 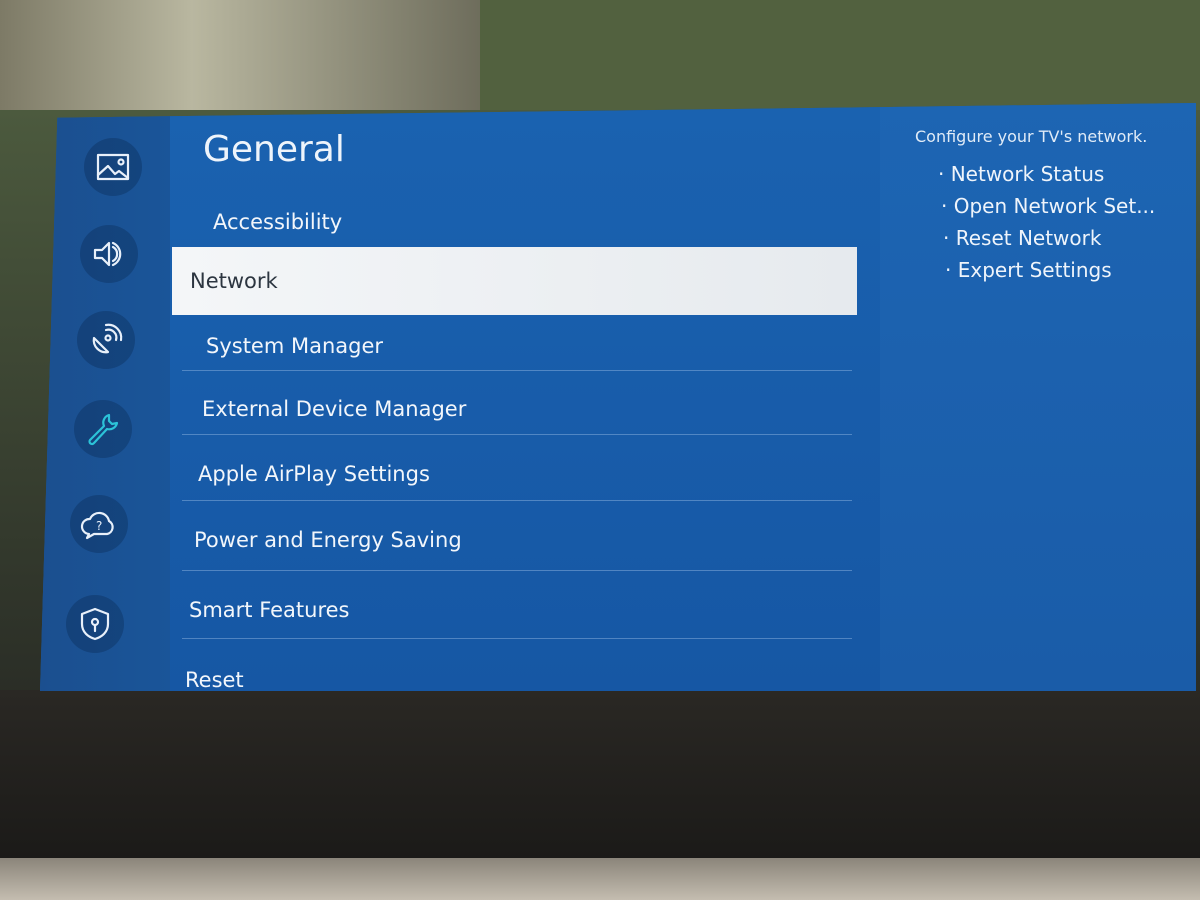 What do you see at coordinates (103, 429) in the screenshot?
I see `general-wrench-icon` at bounding box center [103, 429].